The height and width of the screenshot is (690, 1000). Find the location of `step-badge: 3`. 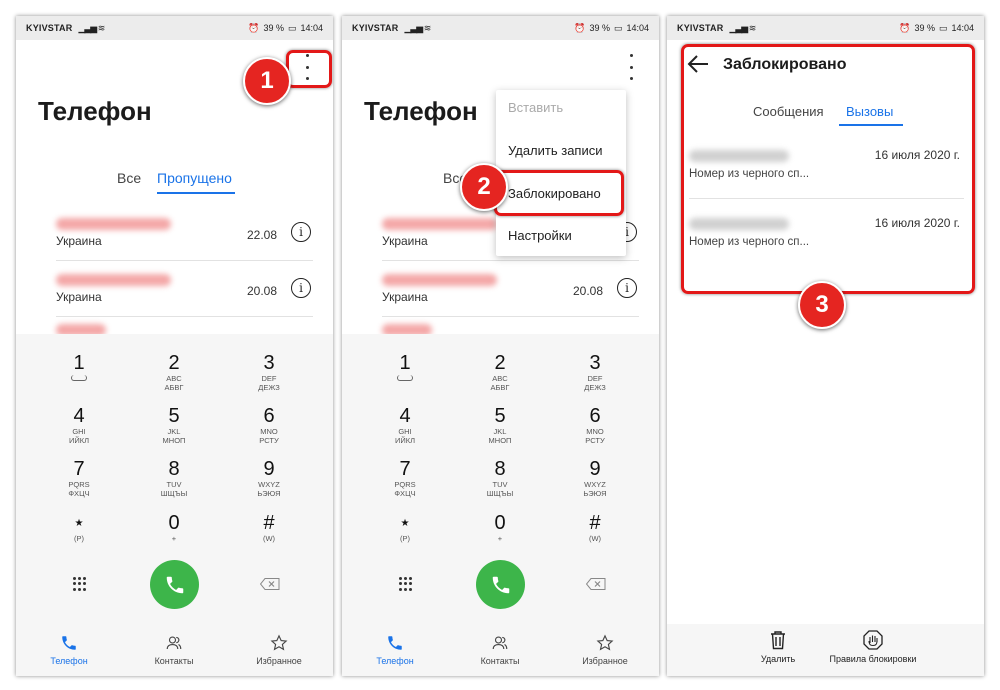

step-badge: 3 is located at coordinates (822, 305).